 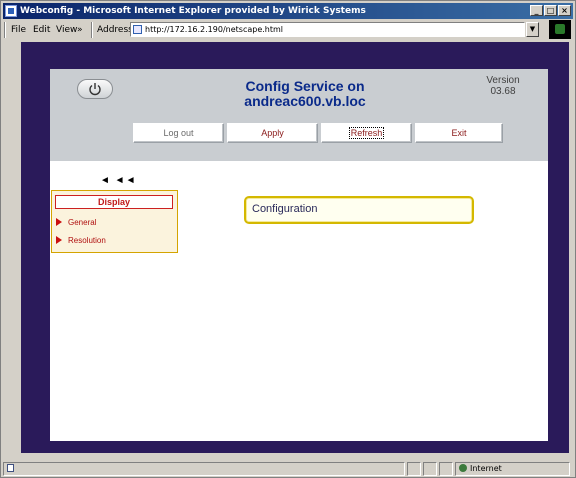 What do you see at coordinates (10, 468) in the screenshot?
I see `done-page-icon` at bounding box center [10, 468].